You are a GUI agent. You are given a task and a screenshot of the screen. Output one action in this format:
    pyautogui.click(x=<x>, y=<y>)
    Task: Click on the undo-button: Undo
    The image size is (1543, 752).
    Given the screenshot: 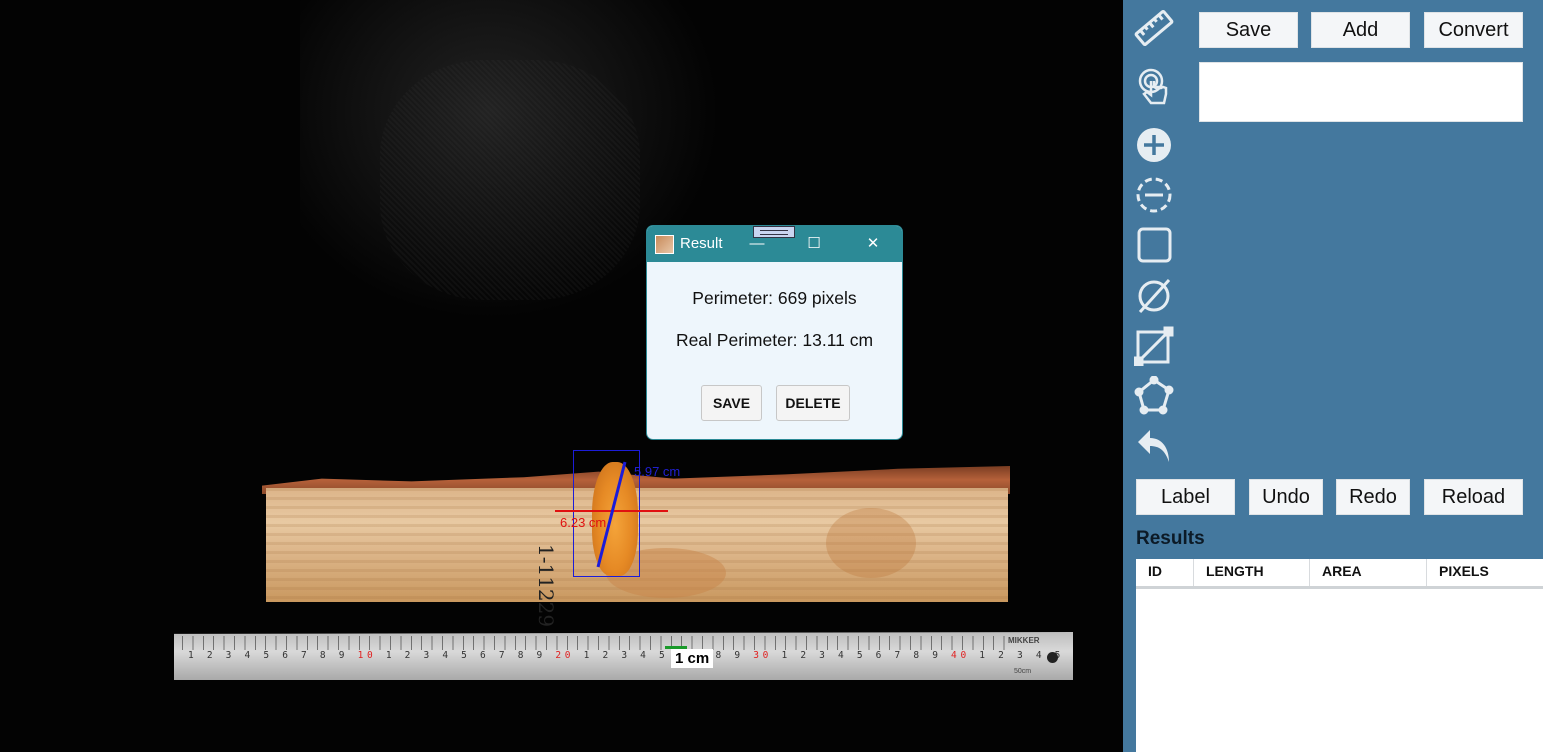 What is the action you would take?
    pyautogui.click(x=1286, y=497)
    